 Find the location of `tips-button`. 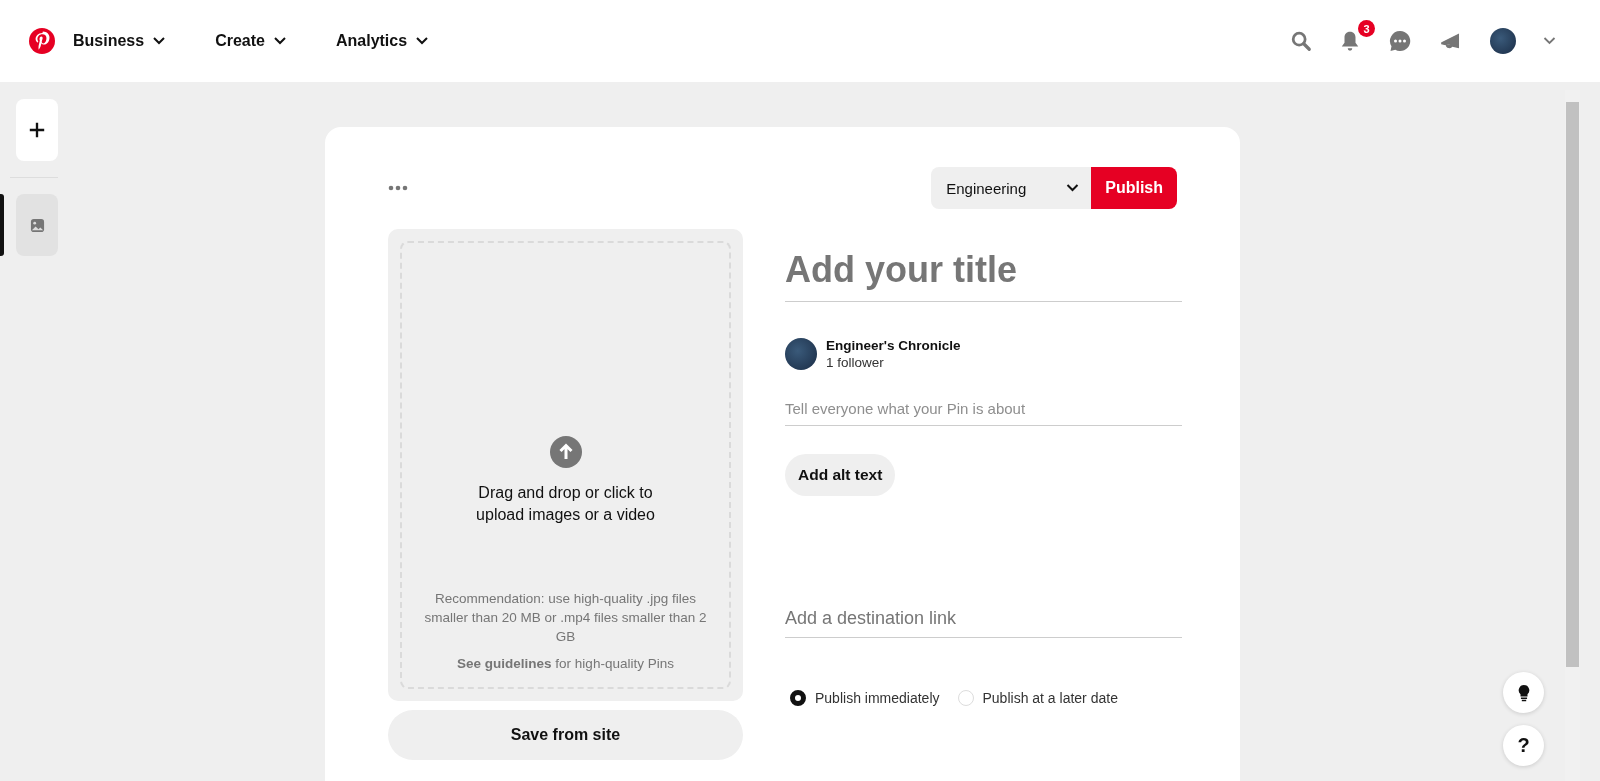

tips-button is located at coordinates (1523, 692).